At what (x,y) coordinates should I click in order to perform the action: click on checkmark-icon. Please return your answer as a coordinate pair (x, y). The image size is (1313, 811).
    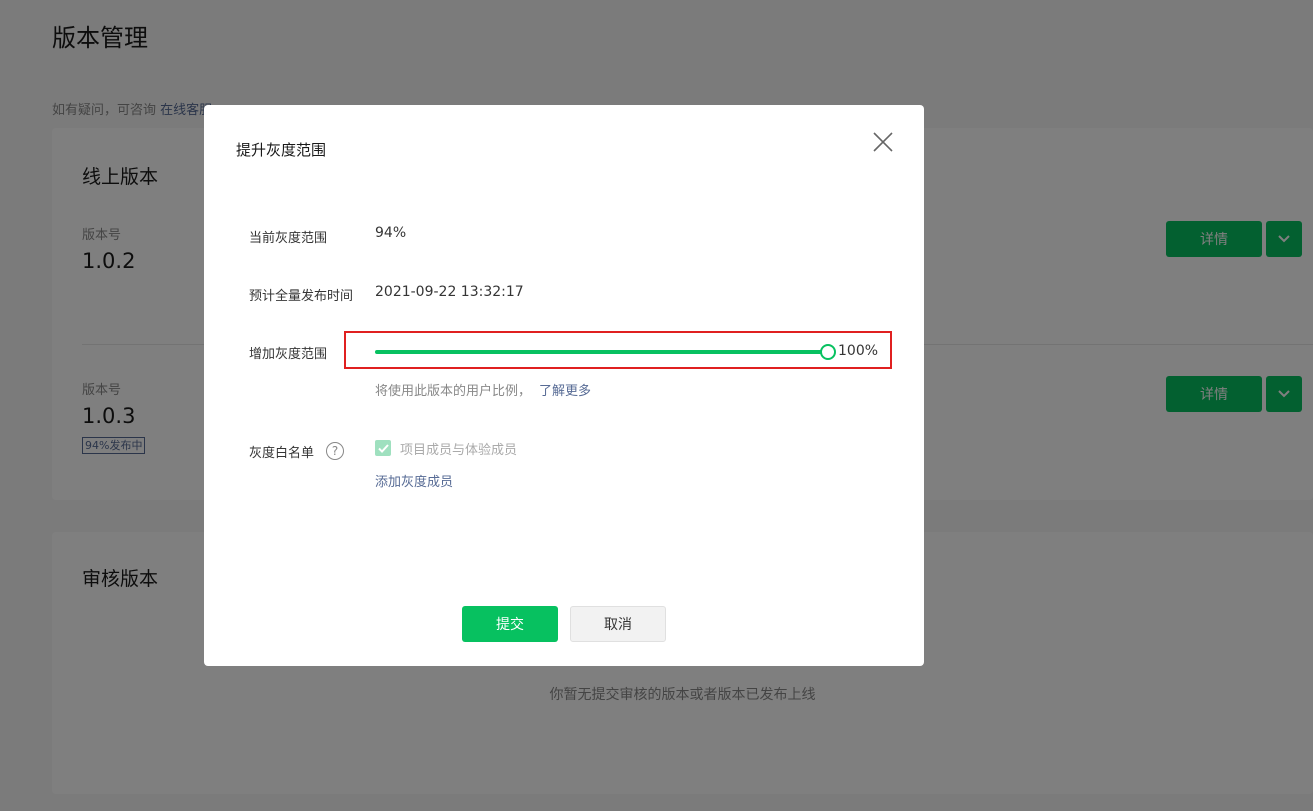
    Looking at the image, I should click on (383, 448).